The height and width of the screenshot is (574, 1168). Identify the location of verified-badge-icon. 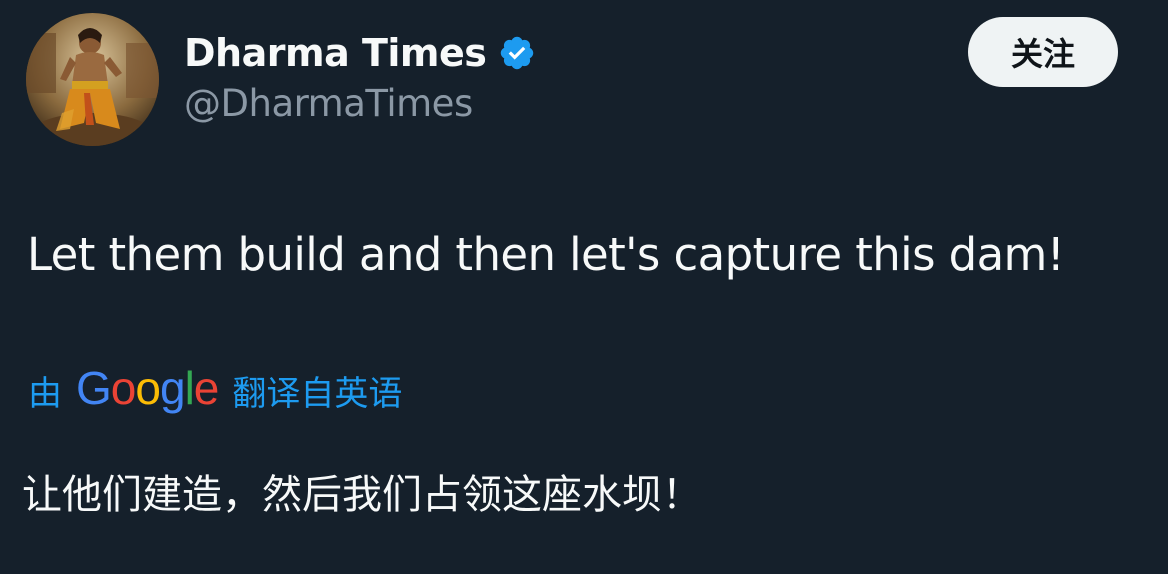
(517, 53).